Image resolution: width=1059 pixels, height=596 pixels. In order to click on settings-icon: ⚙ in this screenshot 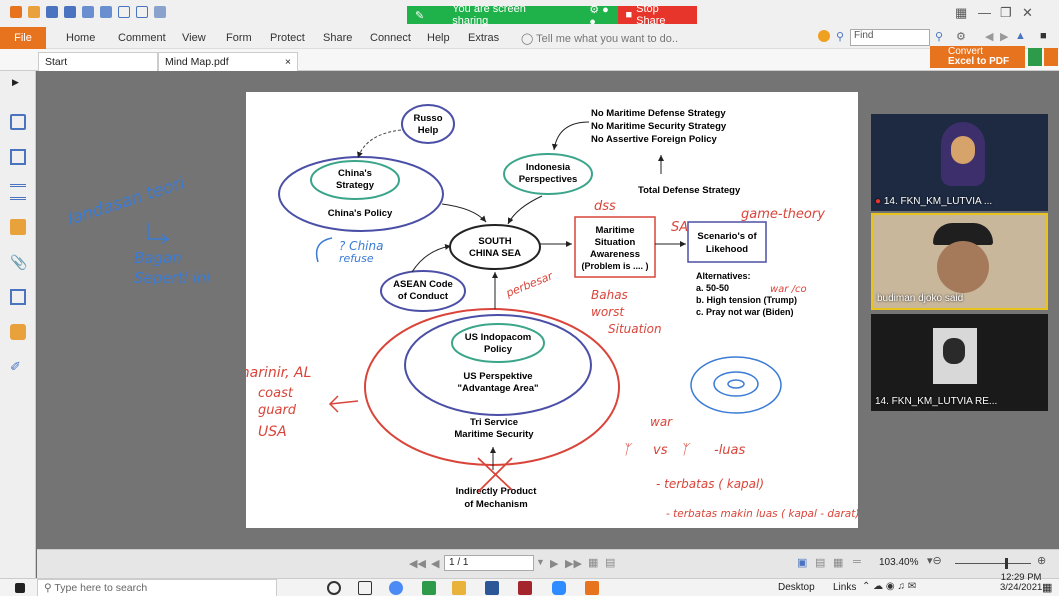, I will do `click(961, 36)`.